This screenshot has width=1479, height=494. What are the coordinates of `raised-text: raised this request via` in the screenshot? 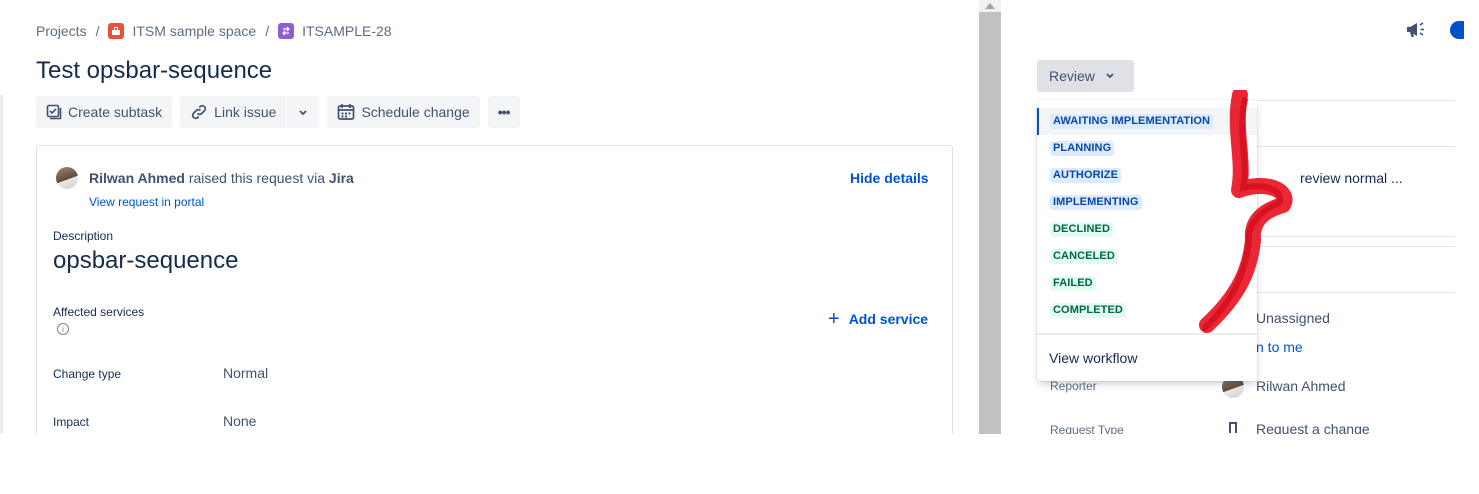 It's located at (257, 178).